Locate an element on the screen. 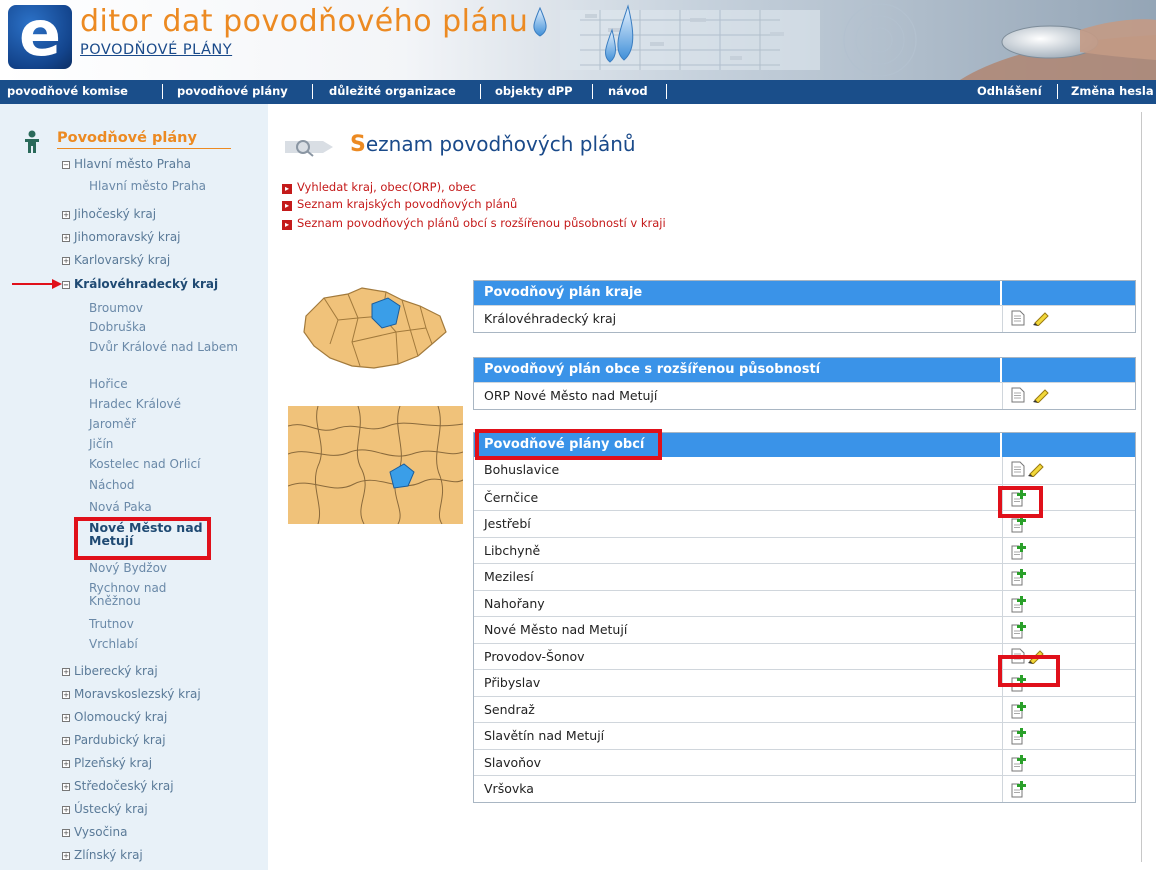  tree-region-liberecky: + Liberecký kraj is located at coordinates (110, 671).